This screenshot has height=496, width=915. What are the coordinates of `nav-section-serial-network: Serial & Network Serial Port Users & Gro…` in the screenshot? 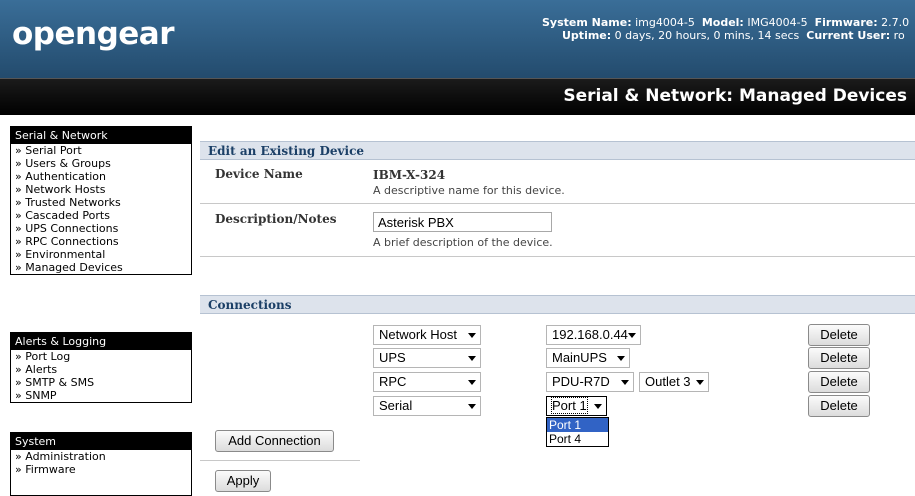 It's located at (101, 200).